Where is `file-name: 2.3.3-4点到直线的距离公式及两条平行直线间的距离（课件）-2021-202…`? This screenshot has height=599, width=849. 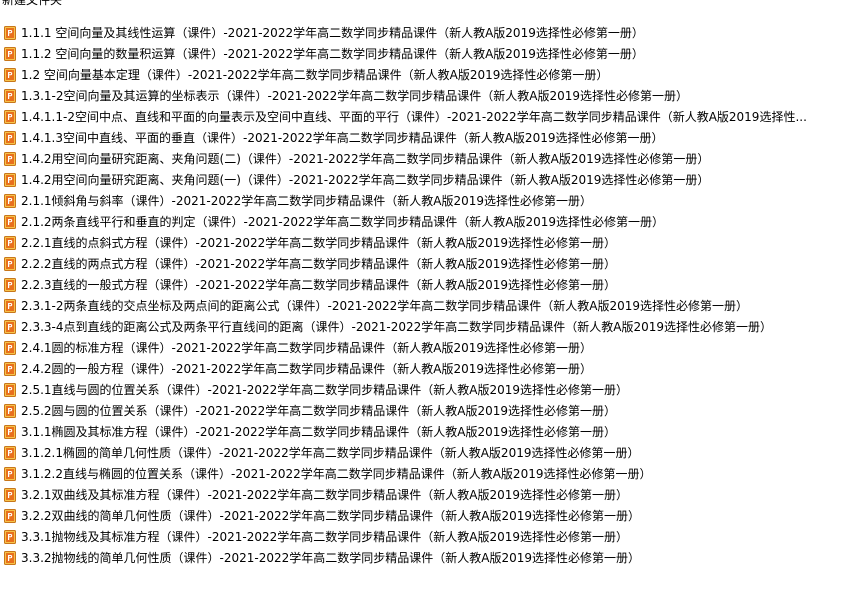 file-name: 2.3.3-4点到直线的距离公式及两条平行直线间的距离（课件）-2021-202… is located at coordinates (396, 327).